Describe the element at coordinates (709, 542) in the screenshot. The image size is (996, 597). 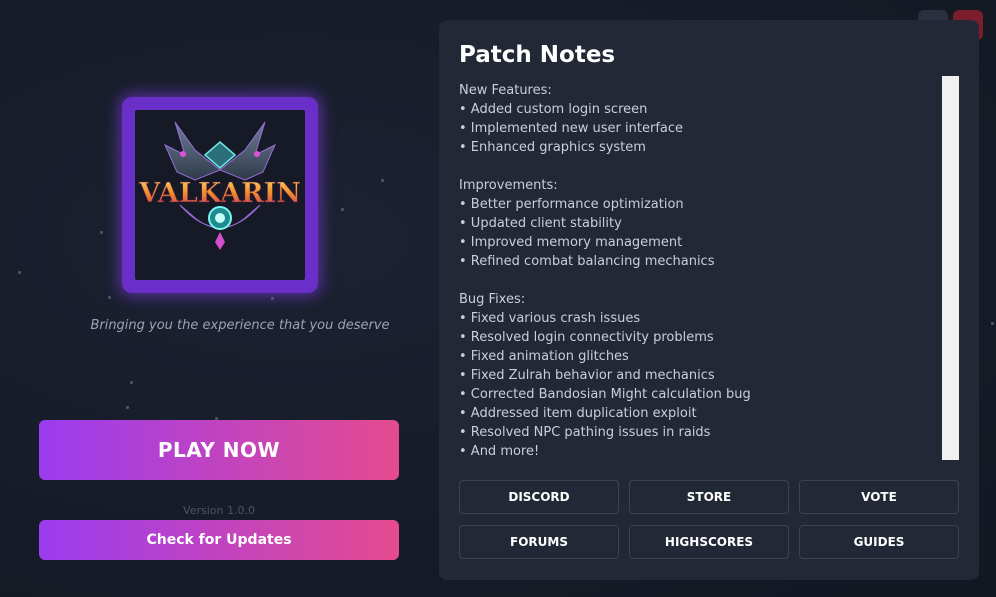
I see `highscores-button: HIGHSCORES` at that location.